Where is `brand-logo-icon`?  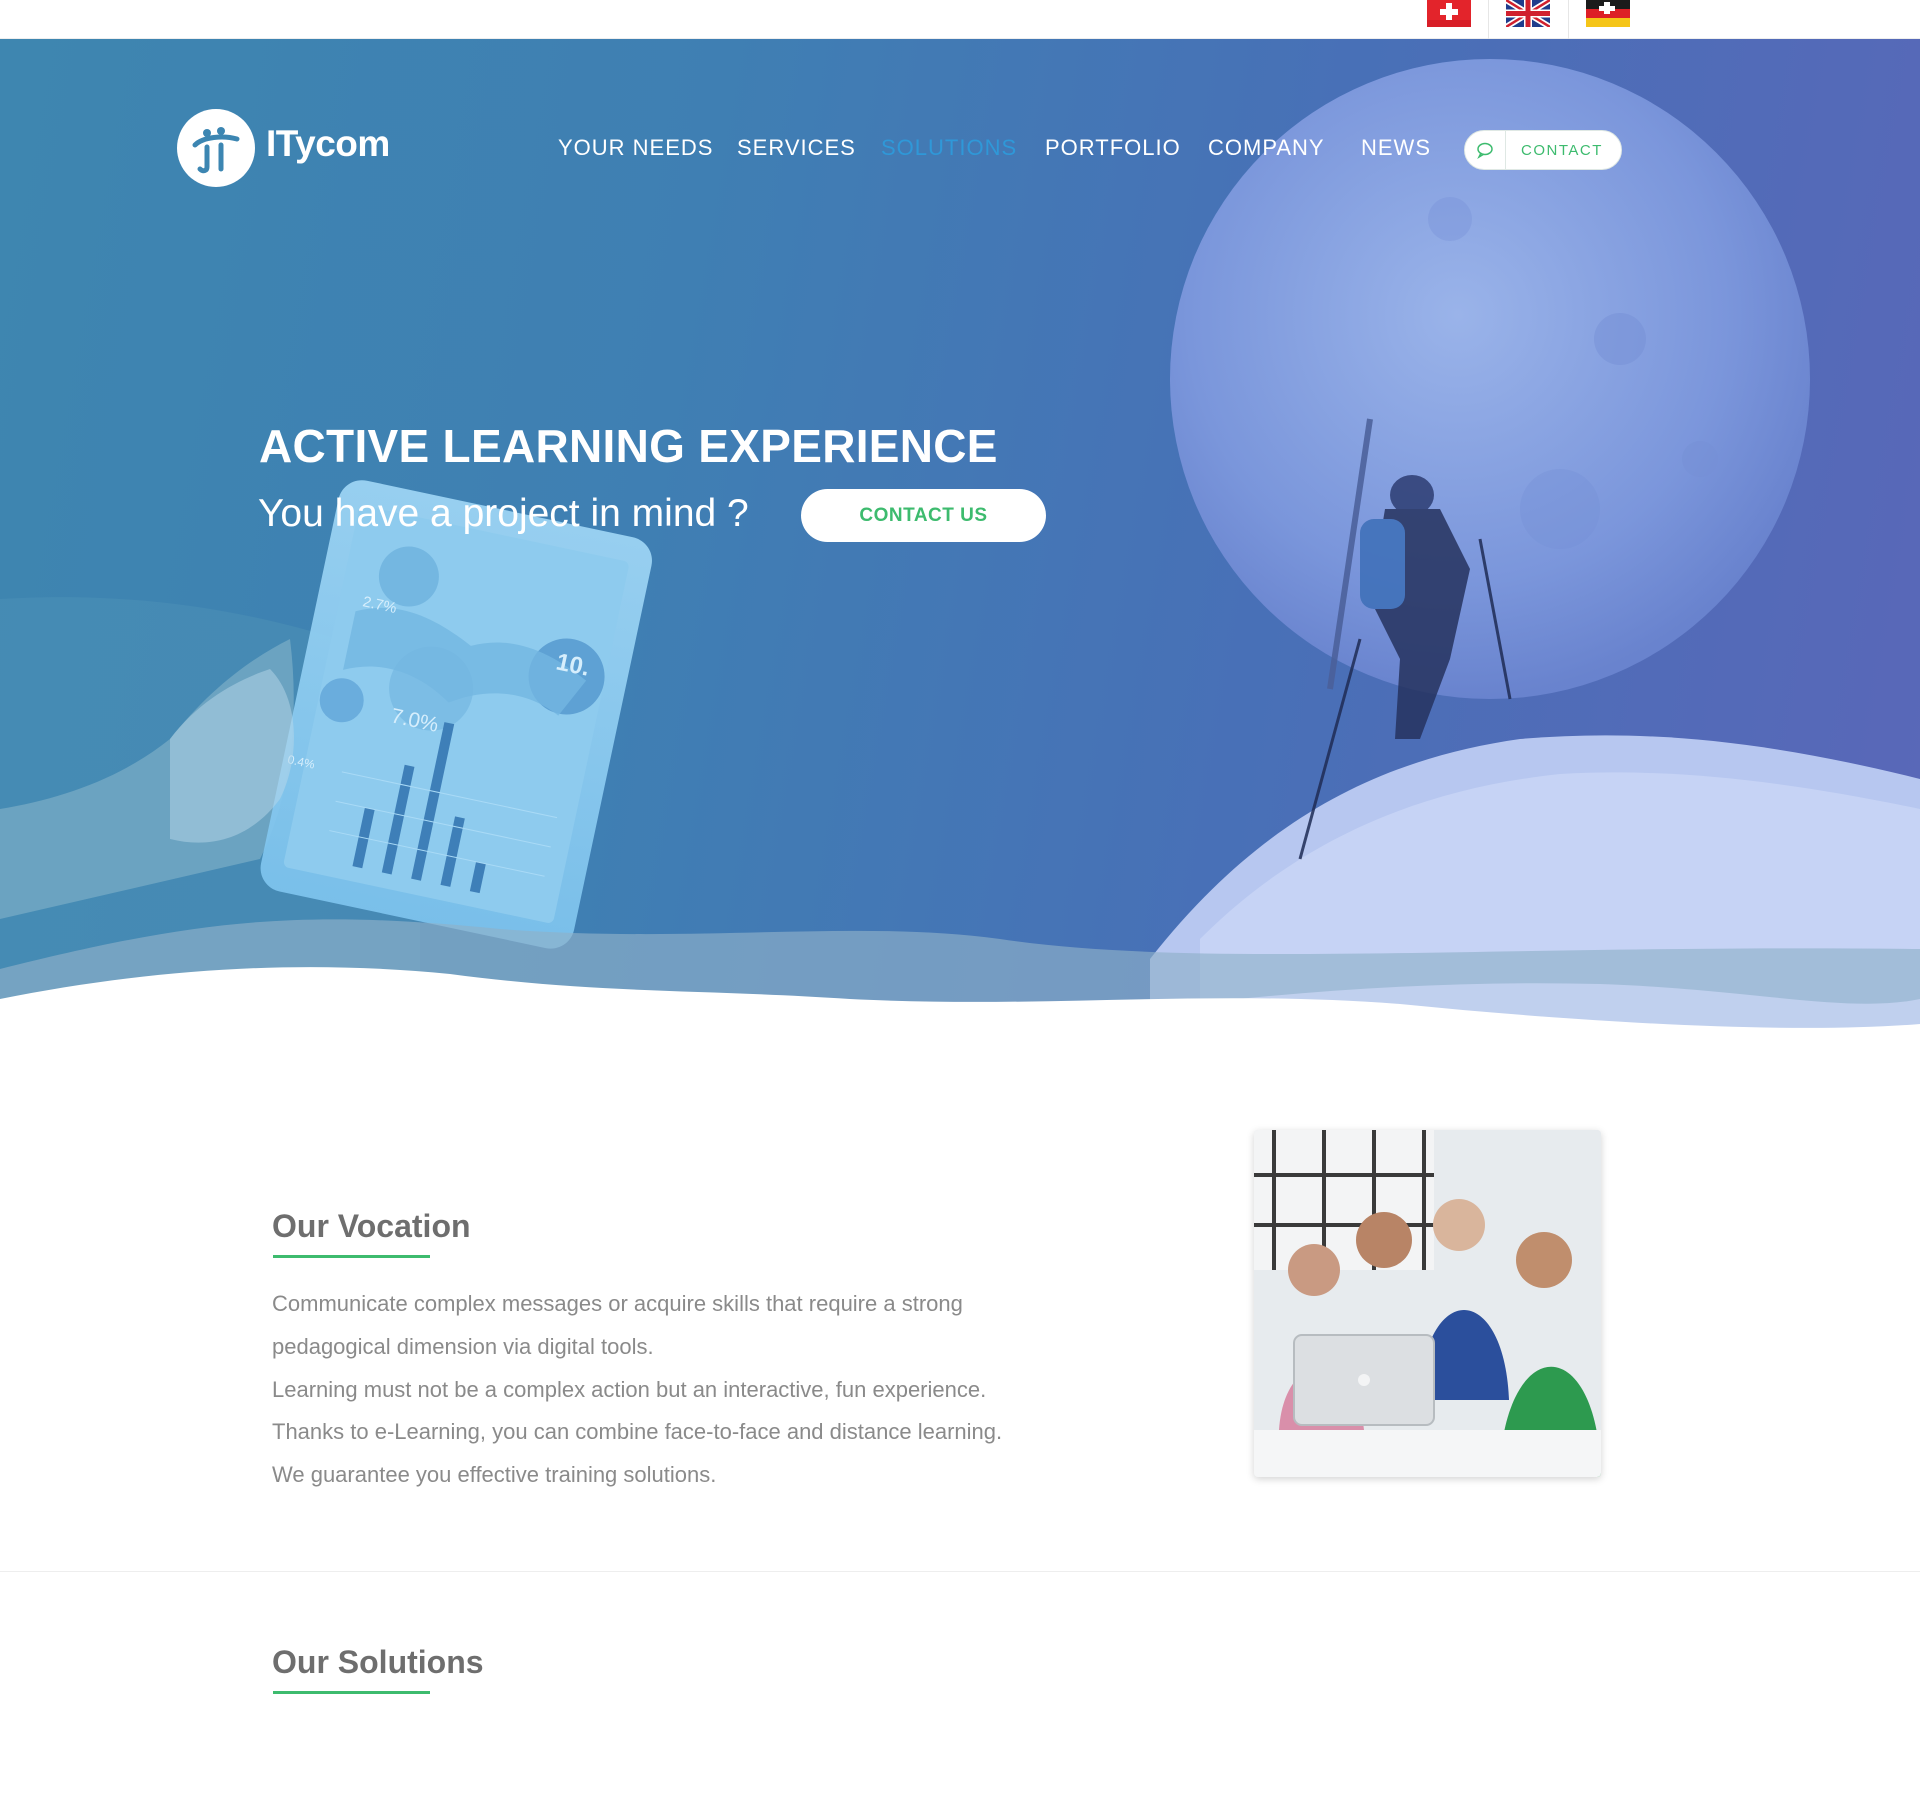
brand-logo-icon is located at coordinates (216, 148).